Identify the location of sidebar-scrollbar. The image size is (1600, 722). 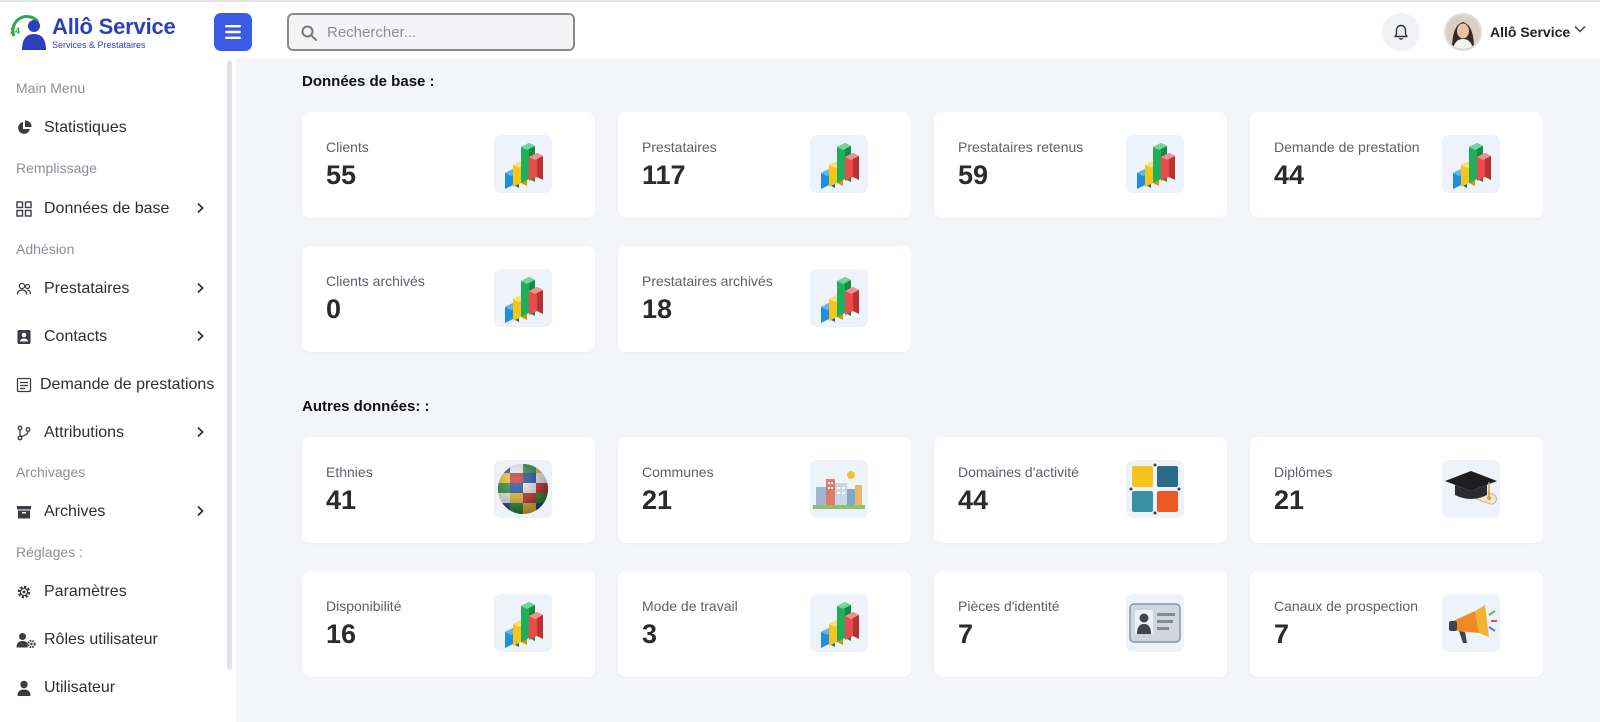
(229, 365).